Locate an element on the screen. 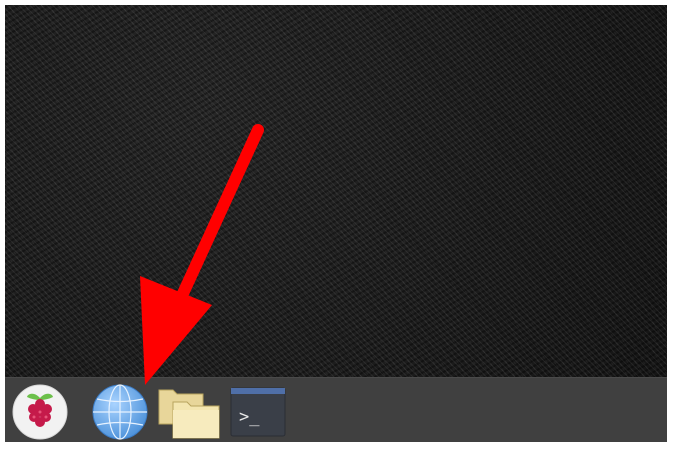 The height and width of the screenshot is (449, 675). raspberry-icon is located at coordinates (40, 412).